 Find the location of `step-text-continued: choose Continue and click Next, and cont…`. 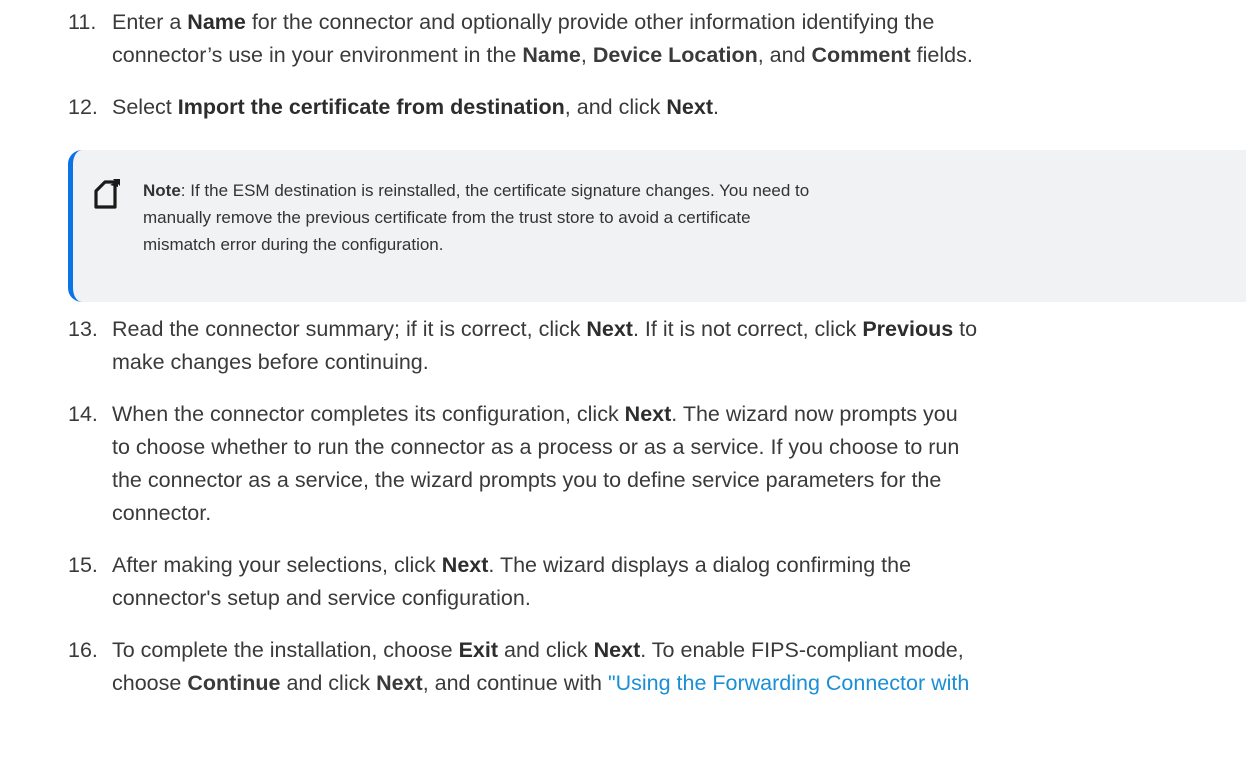

step-text-continued: choose Continue and click Next, and cont… is located at coordinates (541, 683).